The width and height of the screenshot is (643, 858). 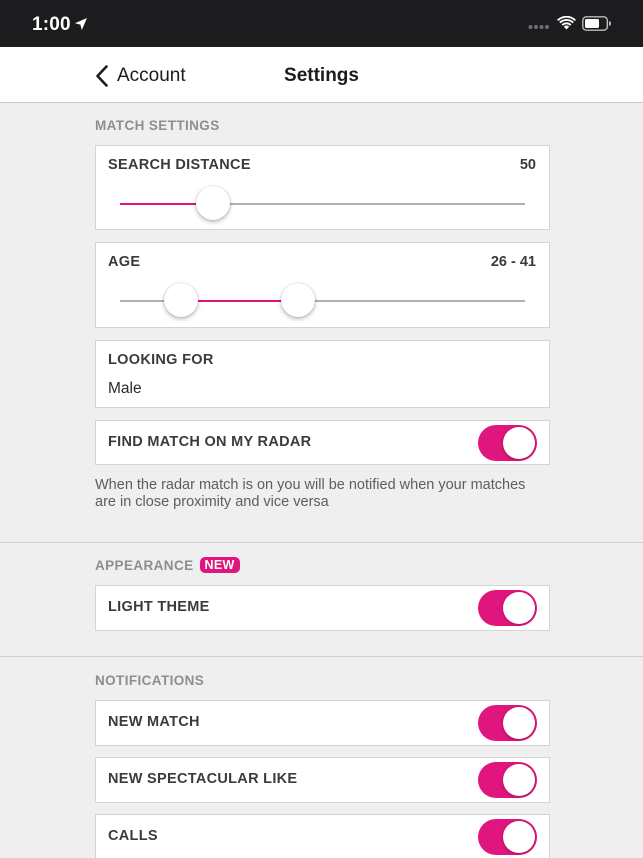 What do you see at coordinates (159, 607) in the screenshot?
I see `light-theme-label: LIGHT THEME` at bounding box center [159, 607].